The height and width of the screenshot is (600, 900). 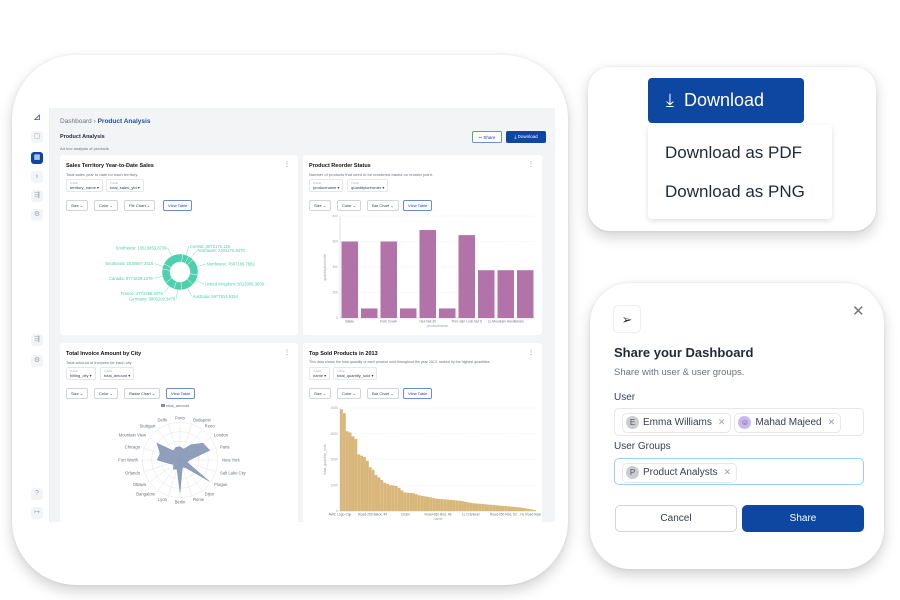 What do you see at coordinates (233, 472) in the screenshot?
I see `category-label: Salt Lake City` at bounding box center [233, 472].